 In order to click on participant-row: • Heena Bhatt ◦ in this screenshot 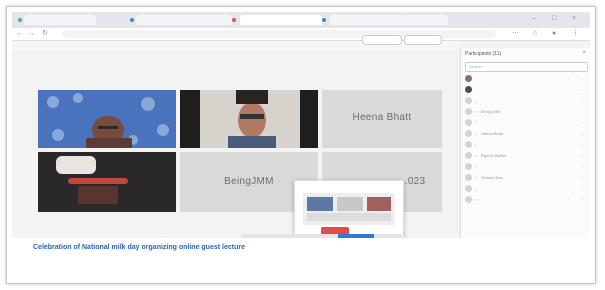, I will do `click(526, 133)`.